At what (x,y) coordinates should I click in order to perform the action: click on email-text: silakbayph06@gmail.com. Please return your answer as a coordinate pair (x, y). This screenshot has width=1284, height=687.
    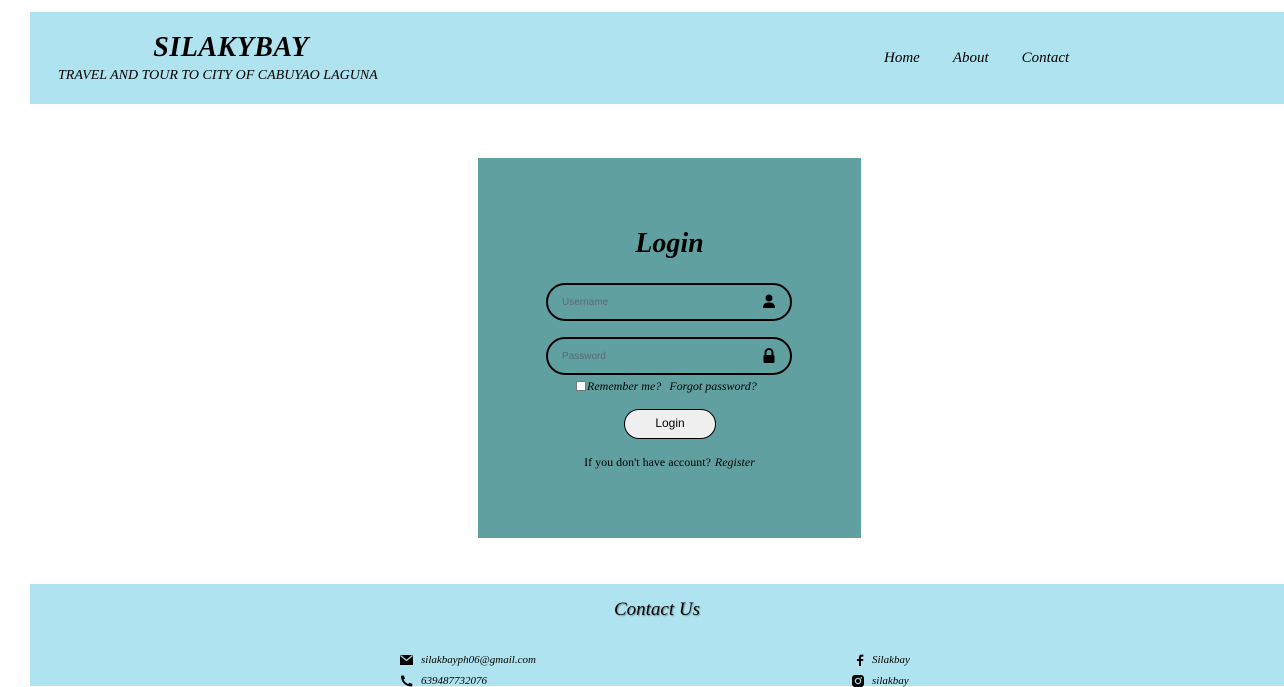
    Looking at the image, I should click on (478, 660).